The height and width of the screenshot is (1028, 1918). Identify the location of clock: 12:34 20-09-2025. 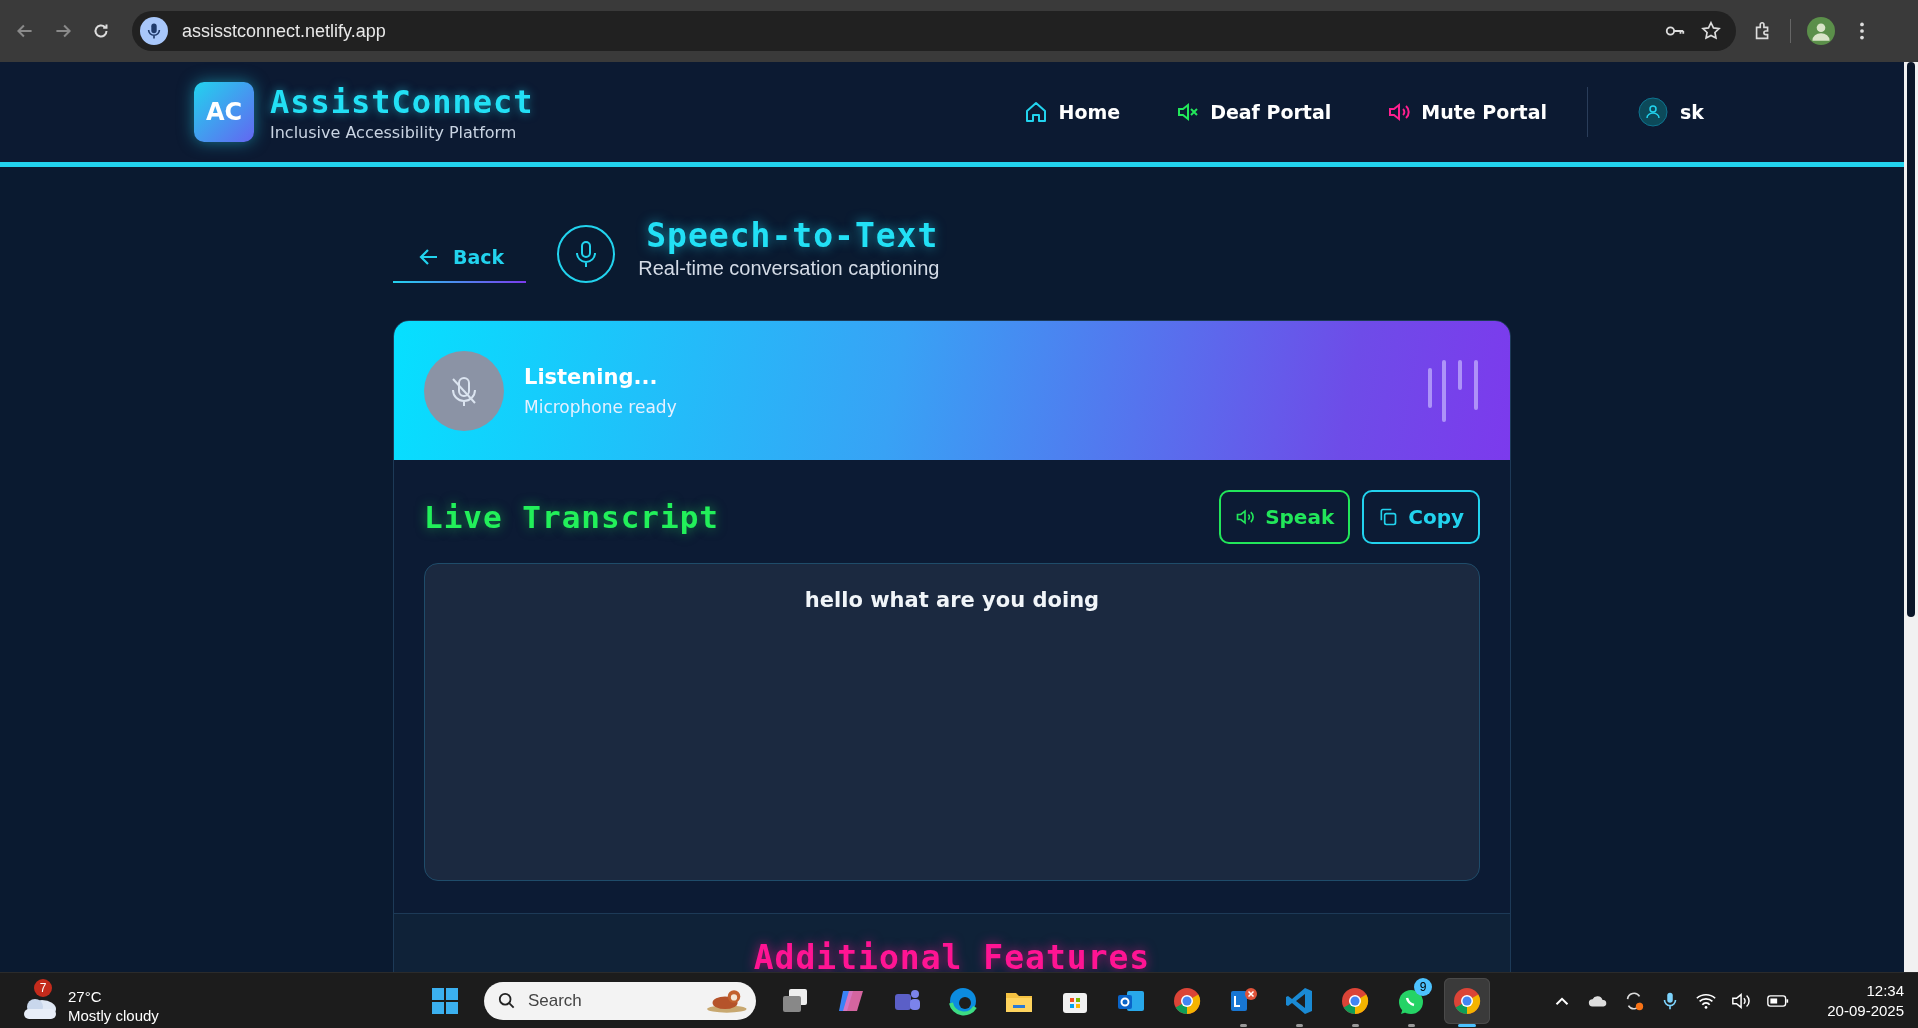
(1865, 1000).